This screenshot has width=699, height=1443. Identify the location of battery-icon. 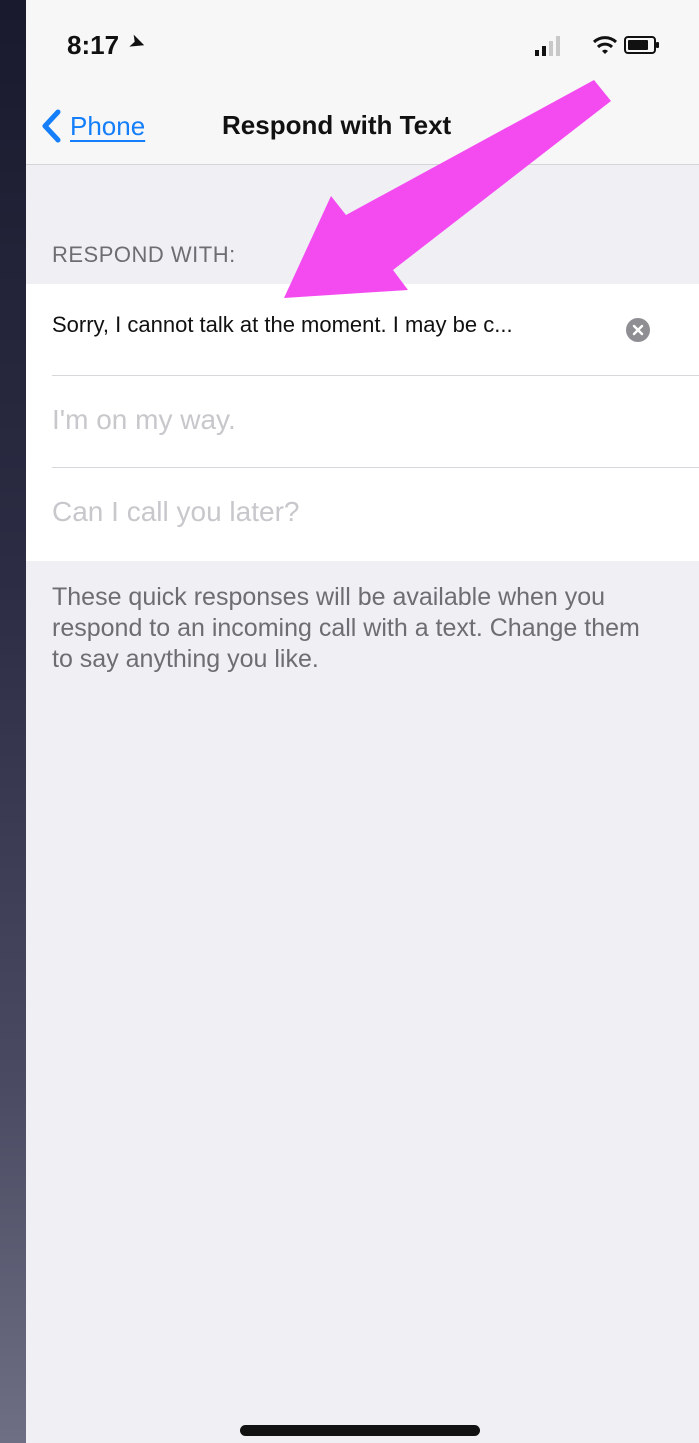
(641, 45).